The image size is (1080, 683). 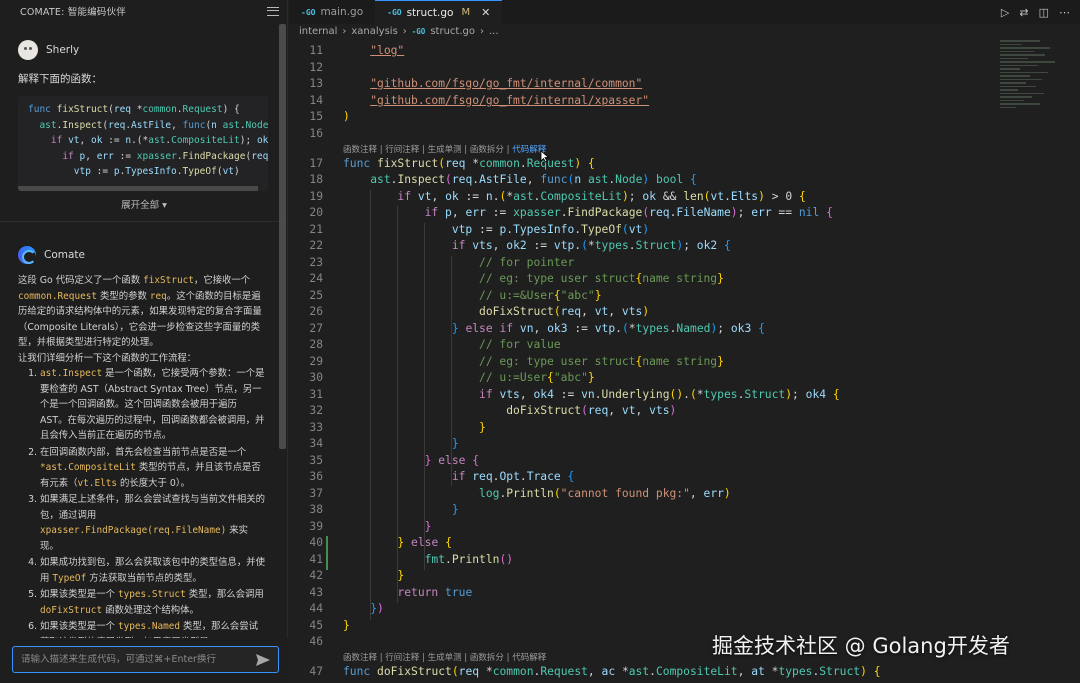 I want to click on line-number: 34, so click(x=316, y=443).